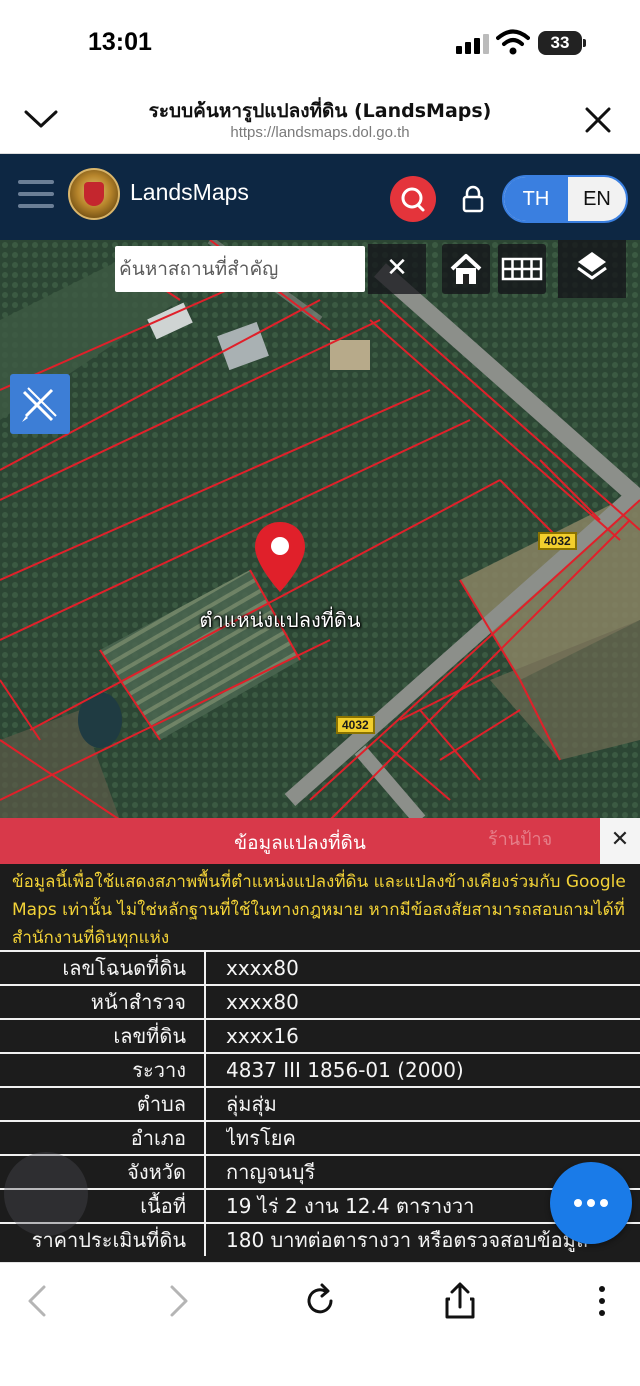 Image resolution: width=640 pixels, height=1386 pixels. Describe the element at coordinates (591, 1203) in the screenshot. I see `more-options-button` at that location.